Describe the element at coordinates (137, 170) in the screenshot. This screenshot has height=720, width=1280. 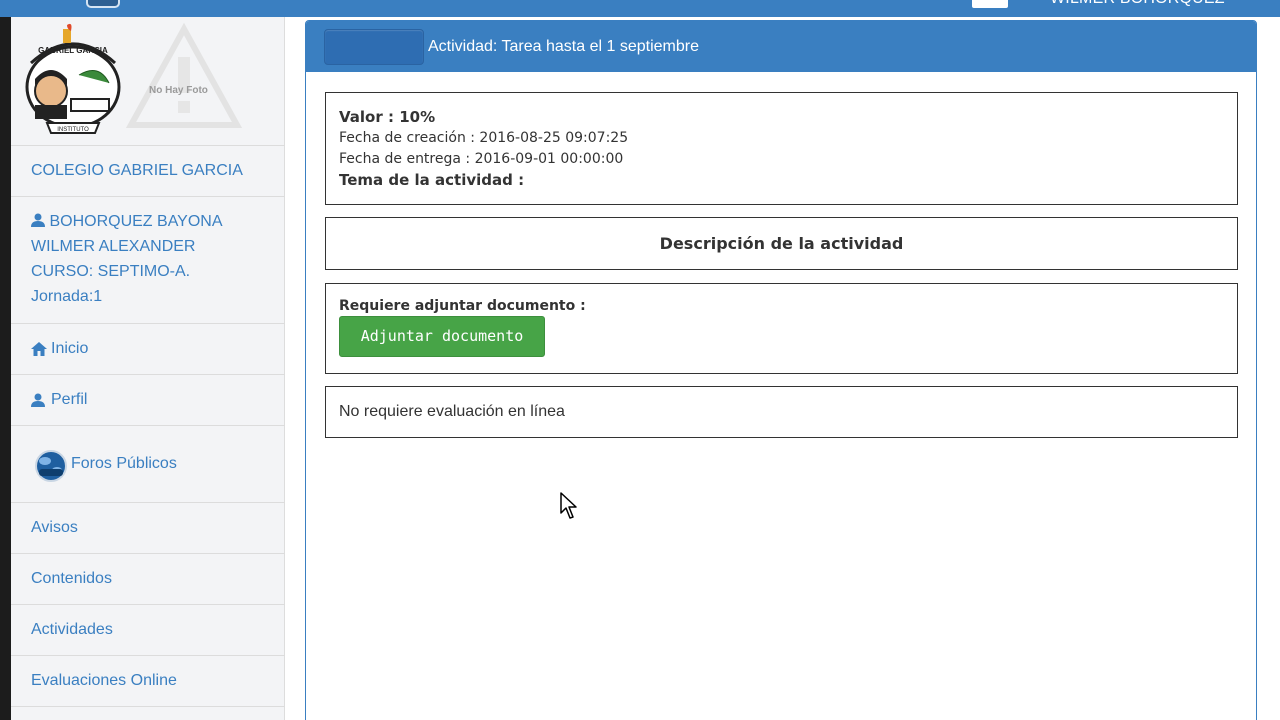
I see `school-name-label: COLEGIO GABRIEL GARCIA` at that location.